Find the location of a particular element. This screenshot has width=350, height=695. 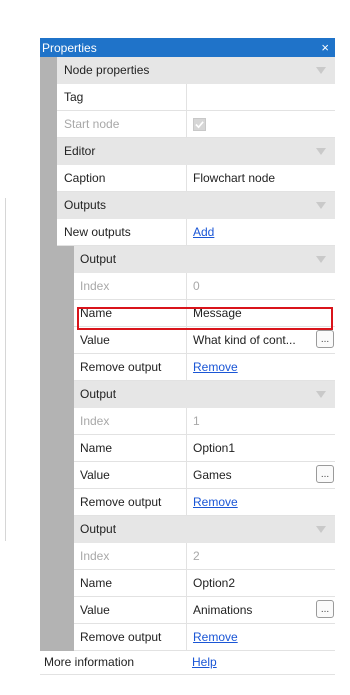

property-label: New outputs is located at coordinates (97, 232).